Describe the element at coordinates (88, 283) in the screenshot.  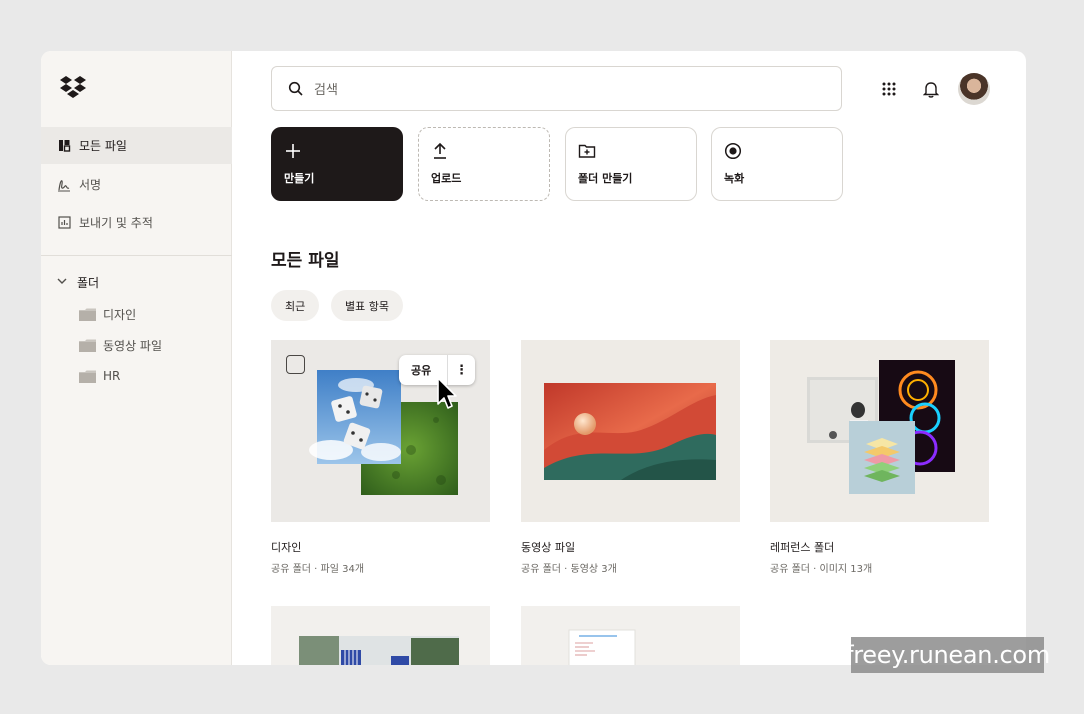
I see `folders-label: 폴더` at that location.